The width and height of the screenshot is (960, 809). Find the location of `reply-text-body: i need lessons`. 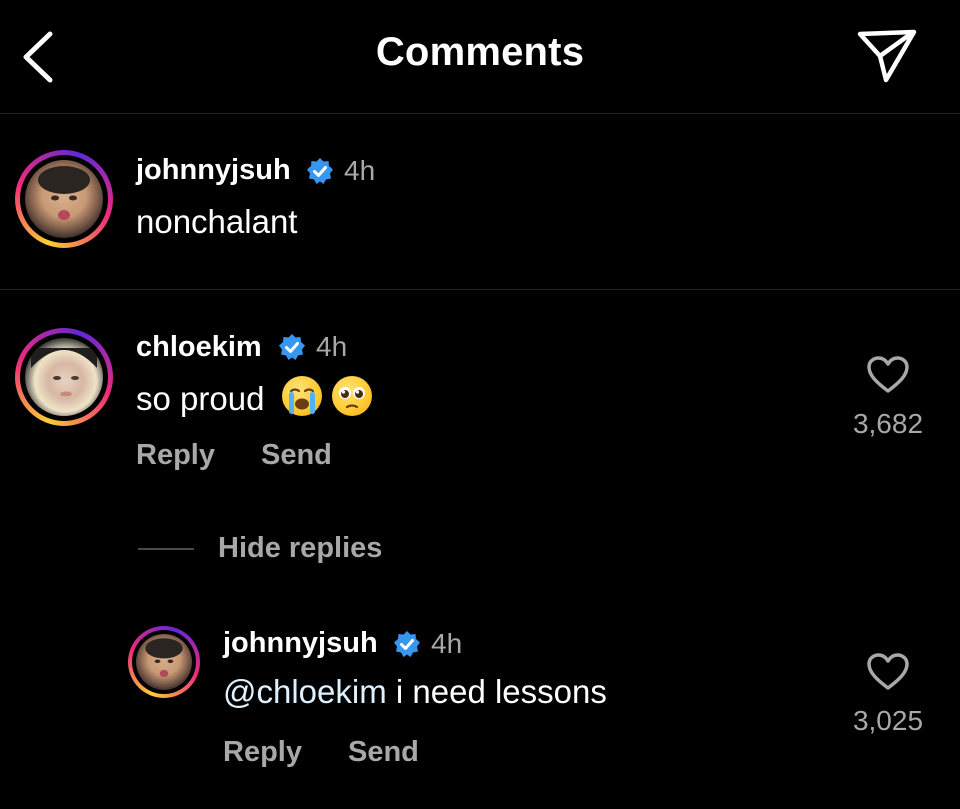

reply-text-body: i need lessons is located at coordinates (496, 691).